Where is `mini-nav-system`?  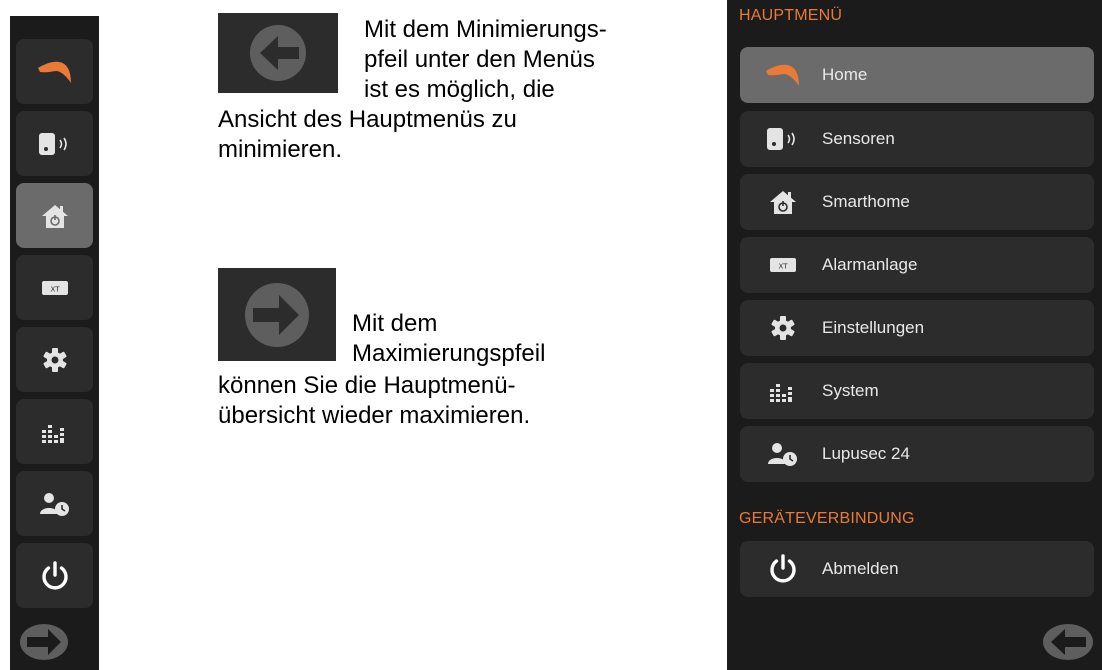
mini-nav-system is located at coordinates (54, 431).